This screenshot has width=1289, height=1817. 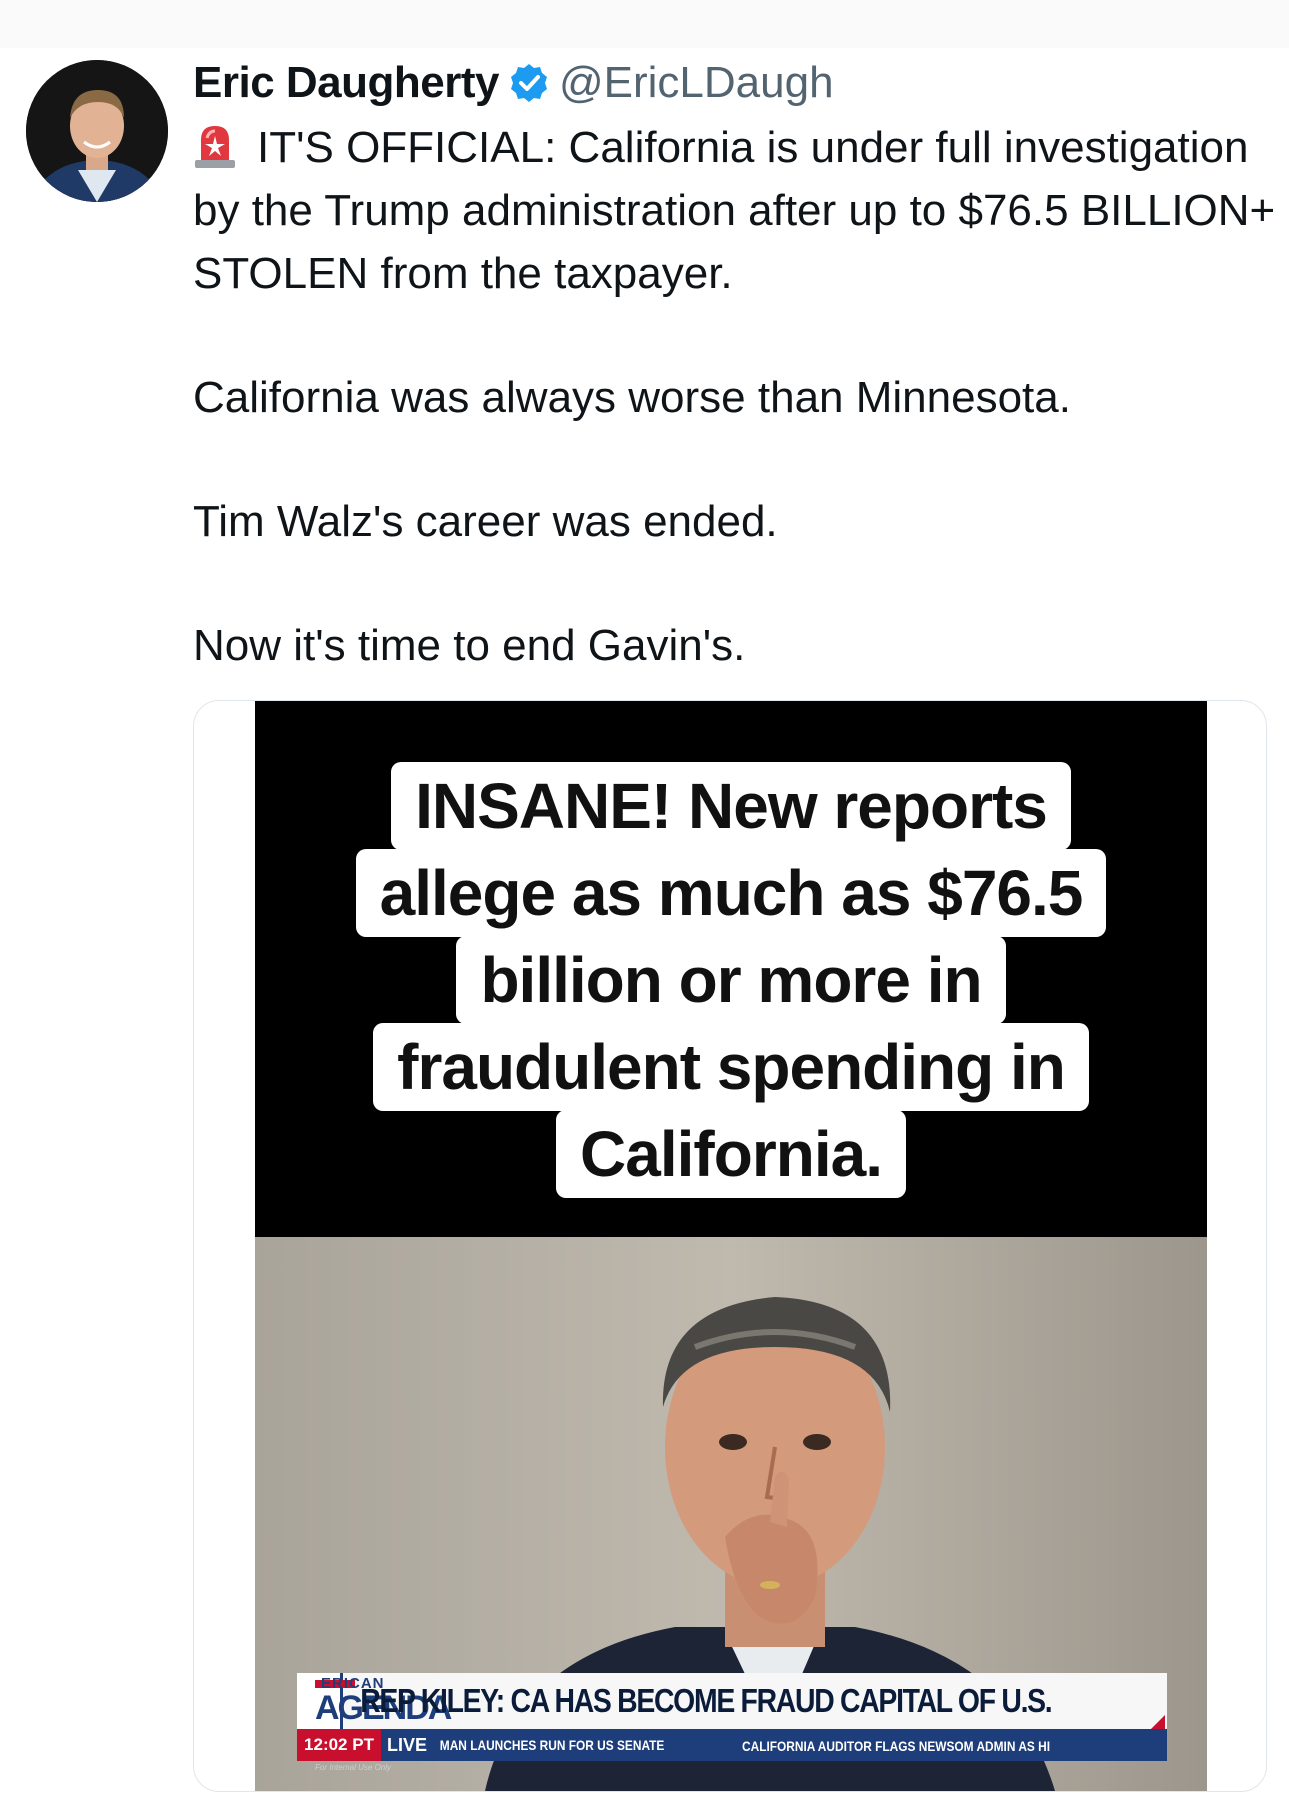 What do you see at coordinates (731, 1067) in the screenshot?
I see `caption-line: fraudulent spending in` at bounding box center [731, 1067].